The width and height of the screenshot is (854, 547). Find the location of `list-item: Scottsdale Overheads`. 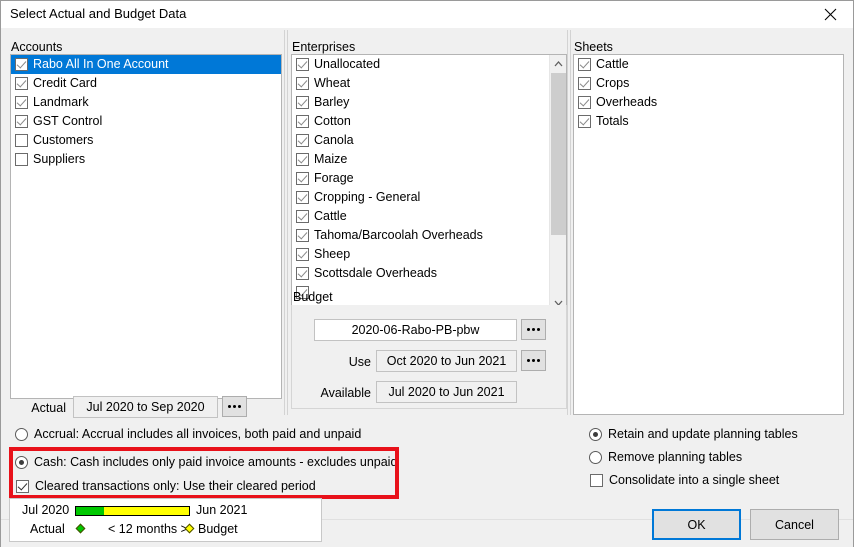

list-item: Scottsdale Overheads is located at coordinates (421, 273).